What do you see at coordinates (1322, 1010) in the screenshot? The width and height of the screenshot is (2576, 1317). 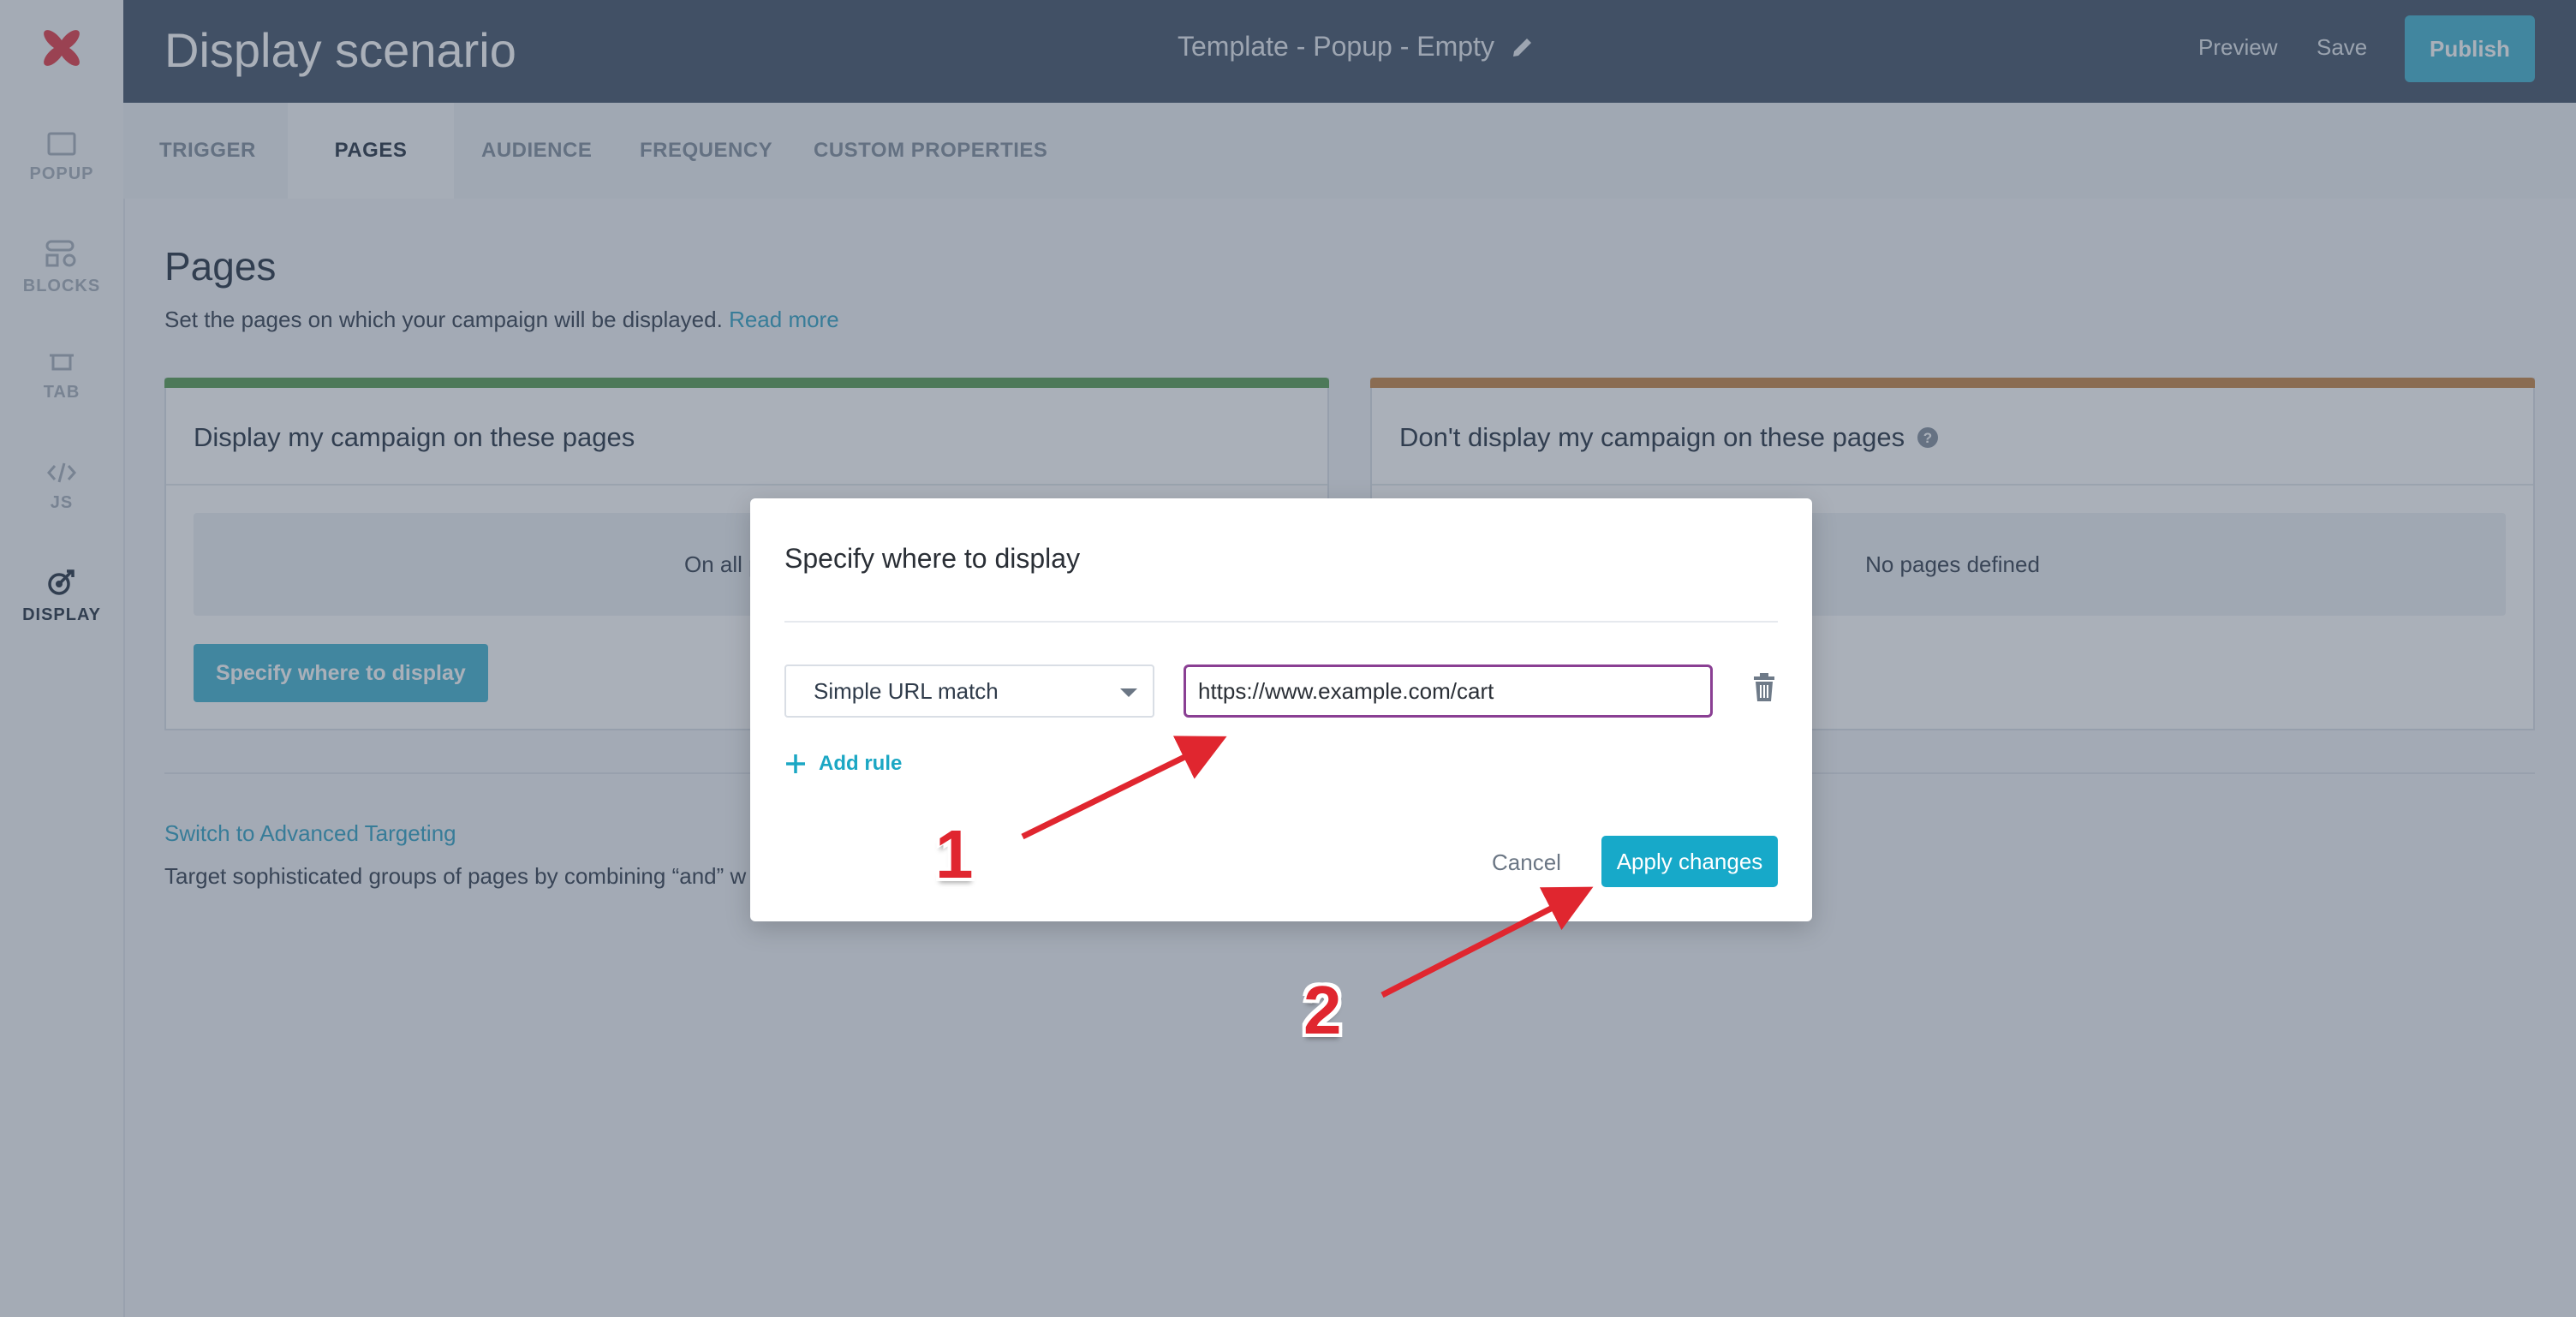 I see `annotation-step-2: 2` at bounding box center [1322, 1010].